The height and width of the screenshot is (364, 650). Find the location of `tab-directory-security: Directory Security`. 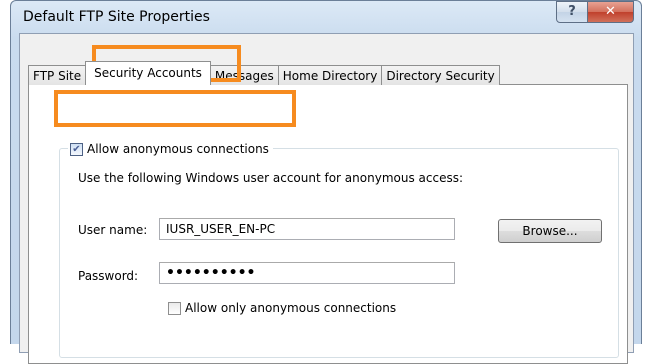

tab-directory-security: Directory Security is located at coordinates (440, 75).